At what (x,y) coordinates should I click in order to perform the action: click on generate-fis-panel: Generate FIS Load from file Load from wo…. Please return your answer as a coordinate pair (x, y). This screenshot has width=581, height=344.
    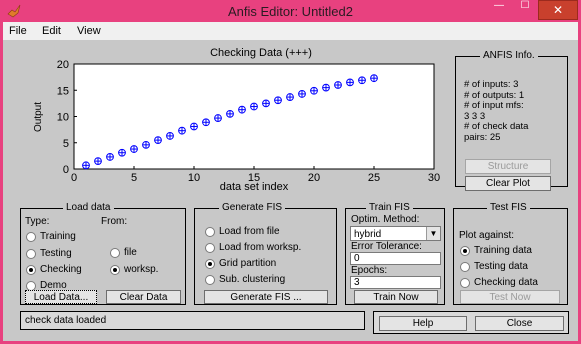
    Looking at the image, I should click on (265, 253).